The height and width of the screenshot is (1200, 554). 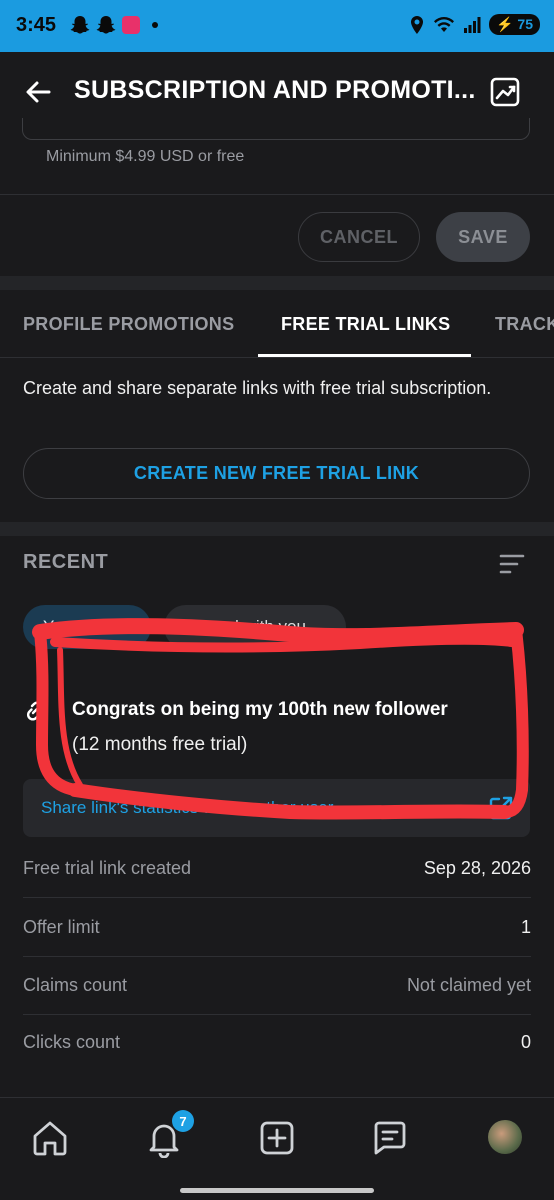 What do you see at coordinates (277, 1138) in the screenshot?
I see `add-post-icon` at bounding box center [277, 1138].